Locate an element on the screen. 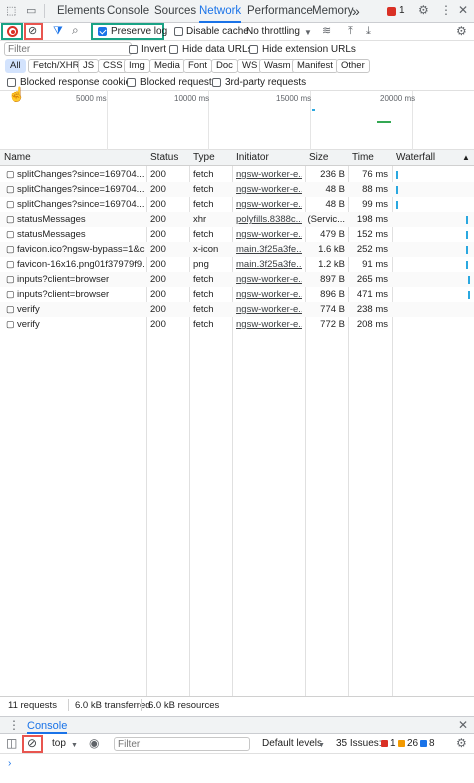  tab-performance: Performance is located at coordinates (280, 11).